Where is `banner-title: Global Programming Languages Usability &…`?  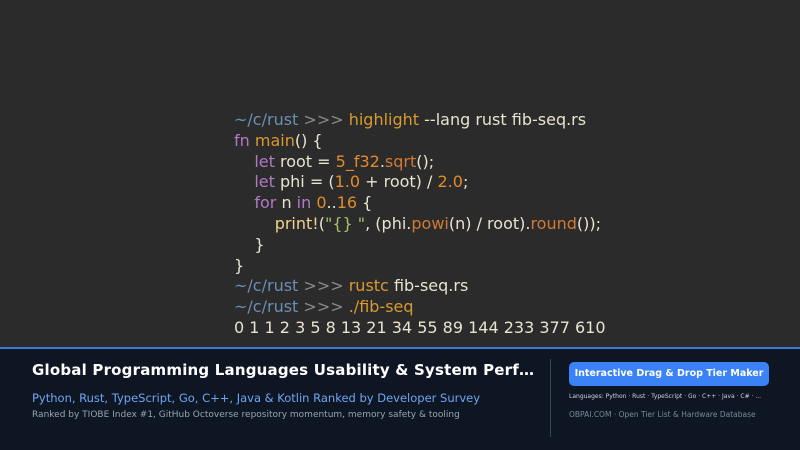
banner-title: Global Programming Languages Usability &… is located at coordinates (287, 370).